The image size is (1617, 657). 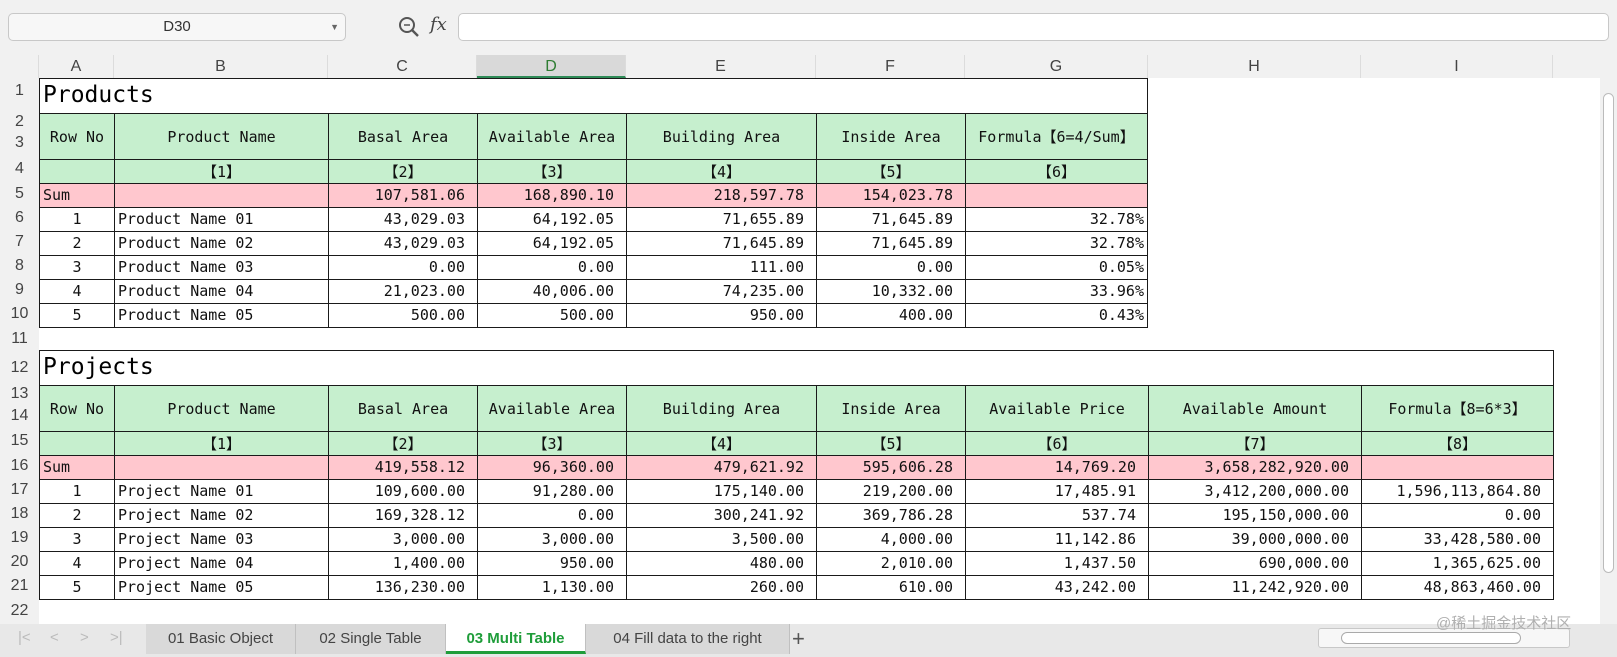 What do you see at coordinates (1457, 491) in the screenshot?
I see `projects-cell: 1,596,113,864.80` at bounding box center [1457, 491].